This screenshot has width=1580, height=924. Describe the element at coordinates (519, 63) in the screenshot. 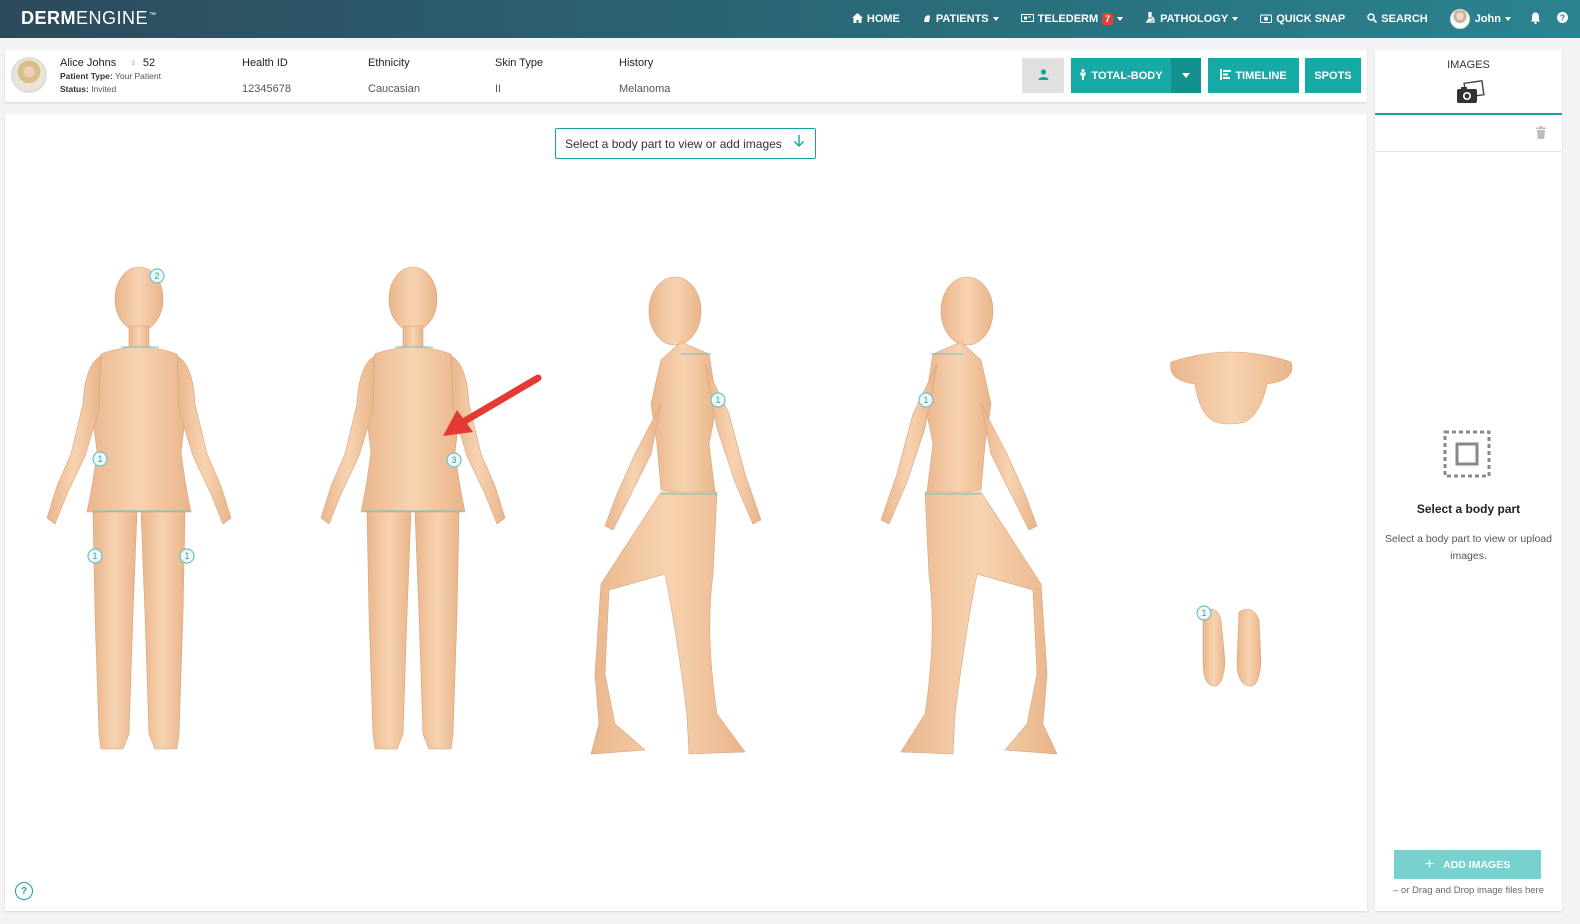

I see `skin-type-label: Skin Type` at that location.